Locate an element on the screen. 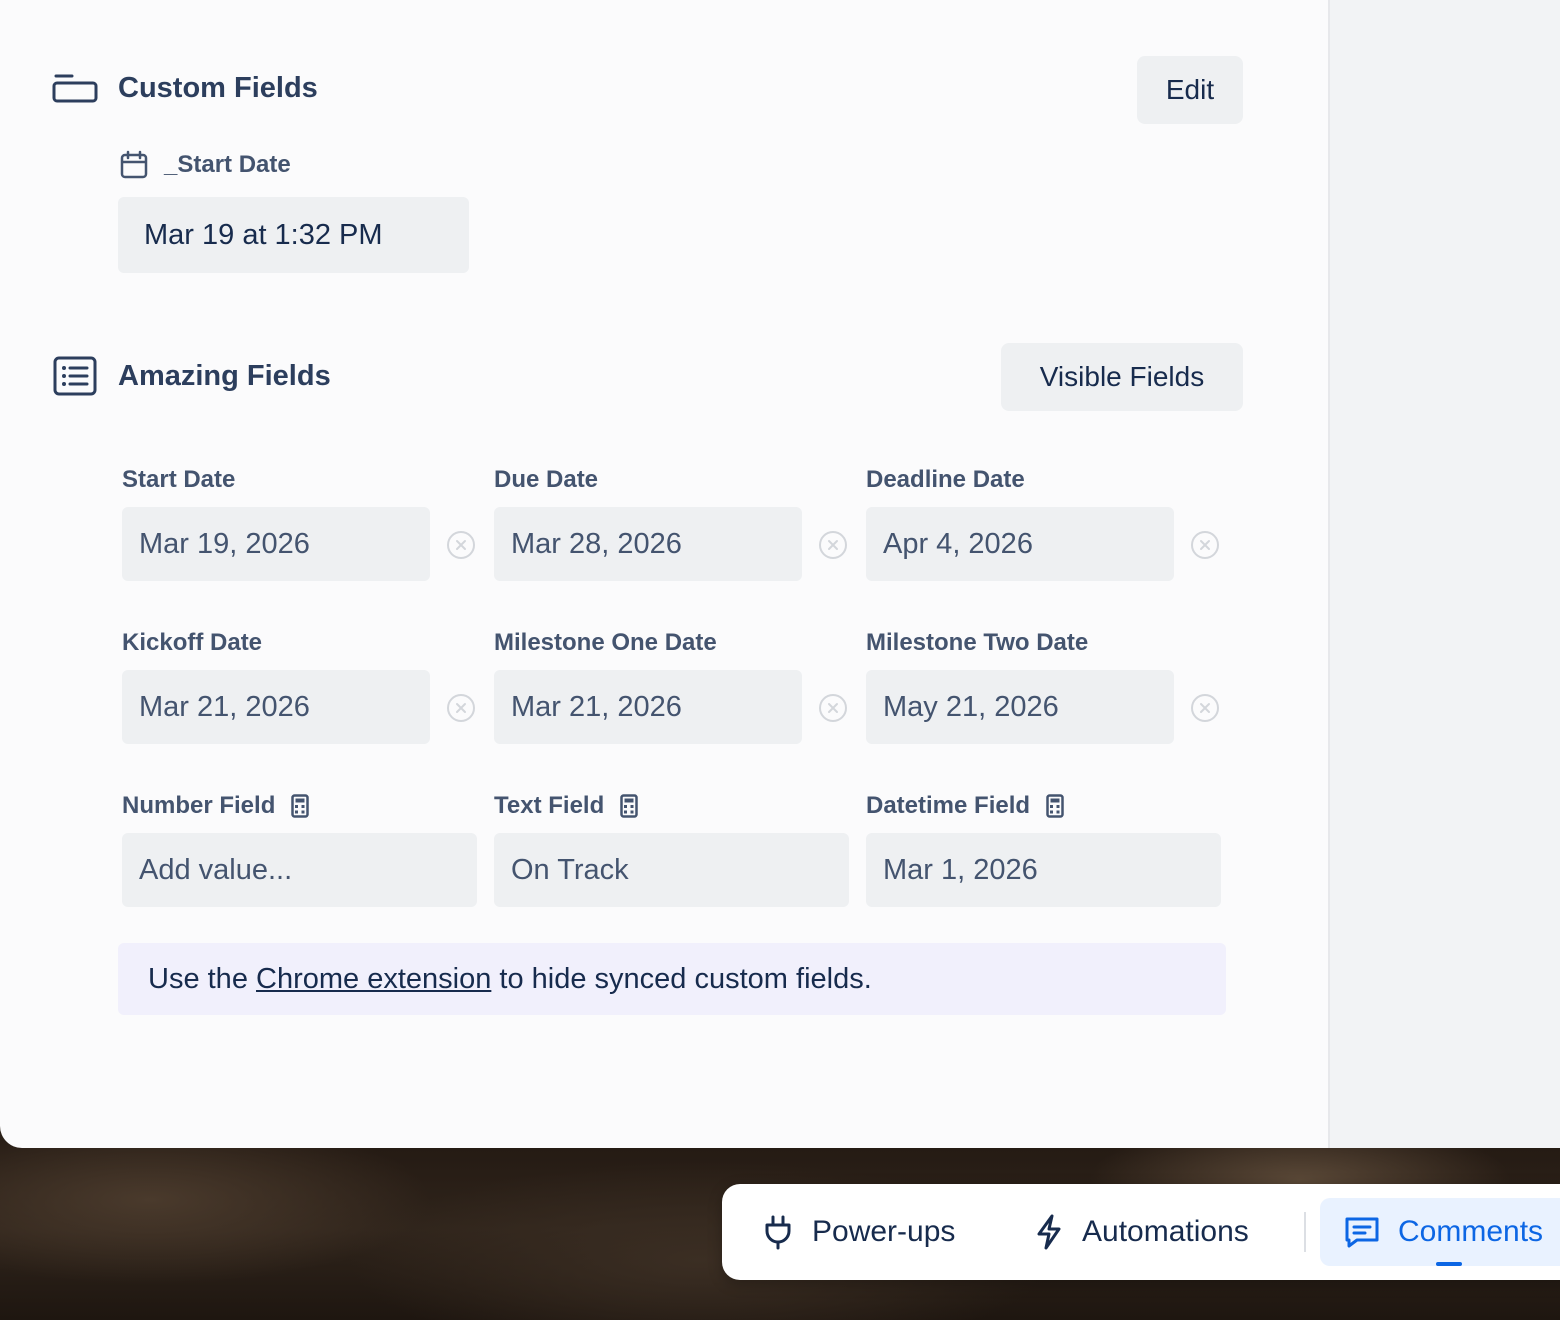 Image resolution: width=1560 pixels, height=1320 pixels. comment-icon is located at coordinates (1362, 1232).